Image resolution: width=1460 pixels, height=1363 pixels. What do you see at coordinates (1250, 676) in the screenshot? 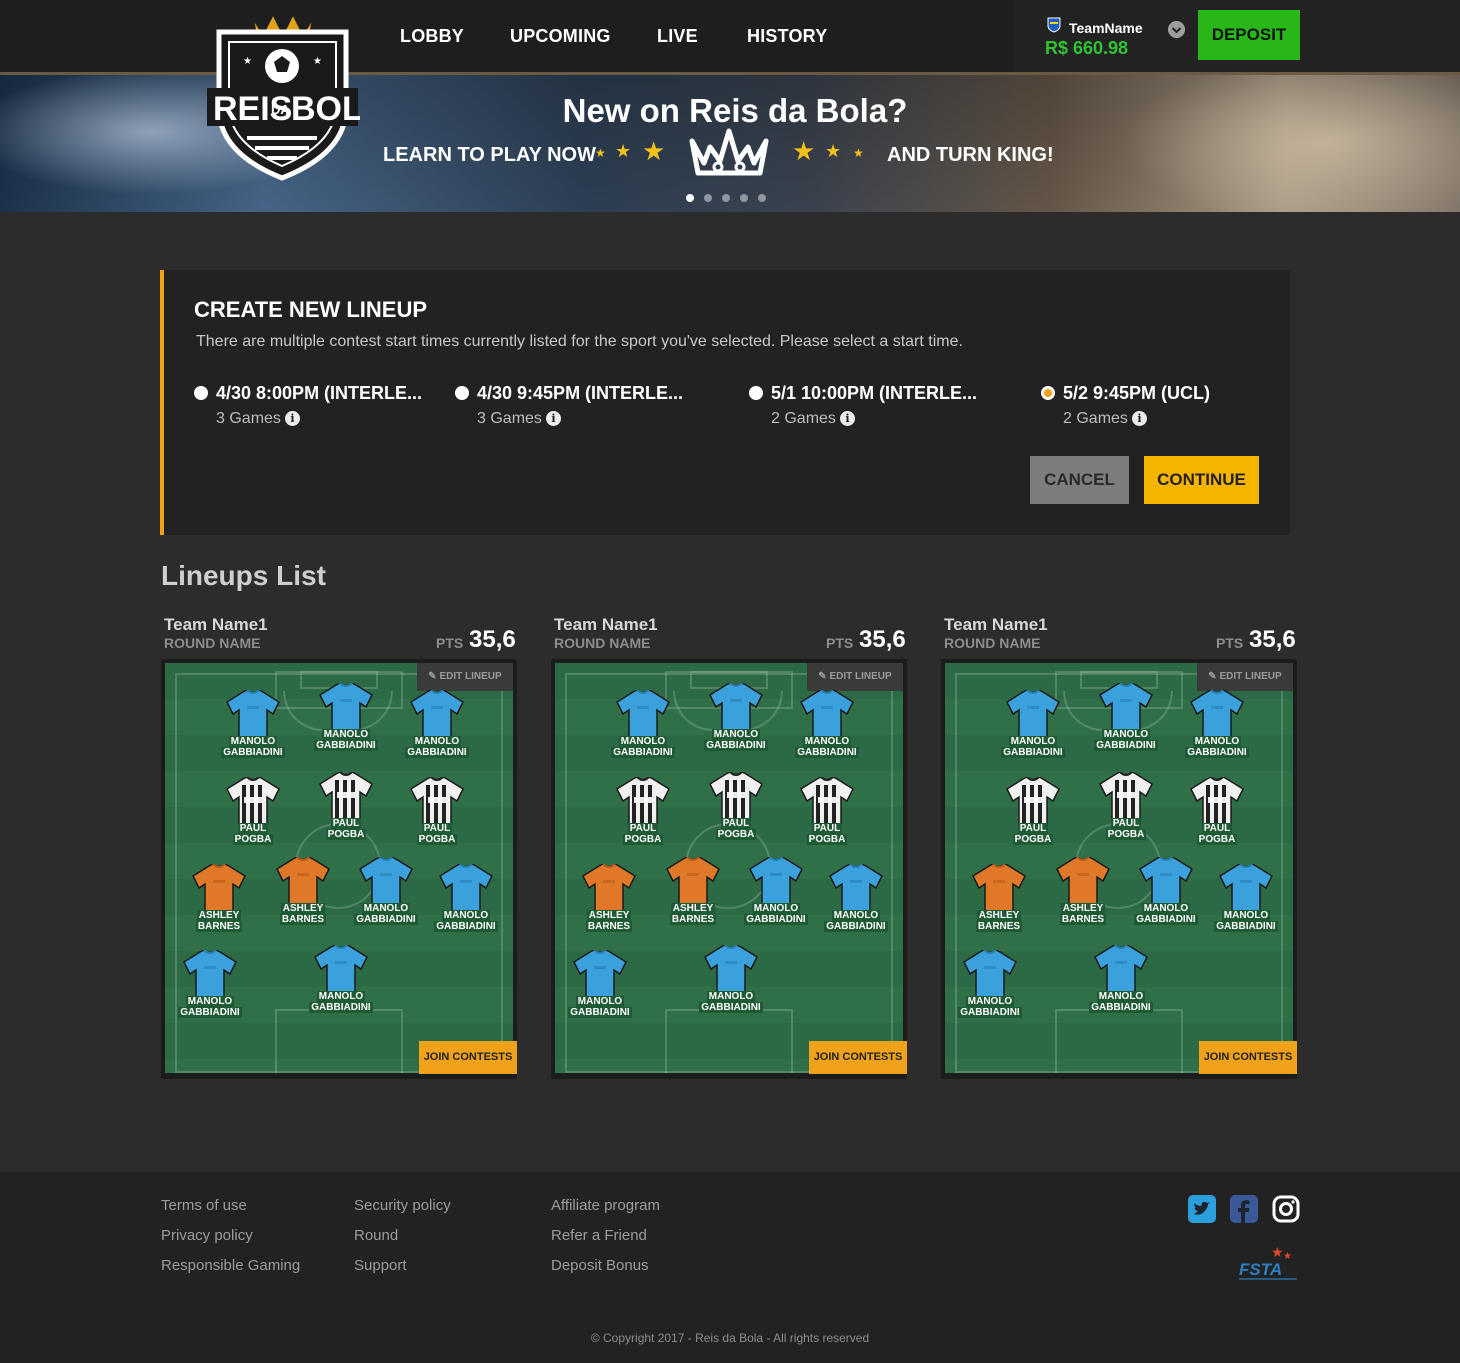
I see `edit-lineup-label: EDIT LINEUP` at bounding box center [1250, 676].